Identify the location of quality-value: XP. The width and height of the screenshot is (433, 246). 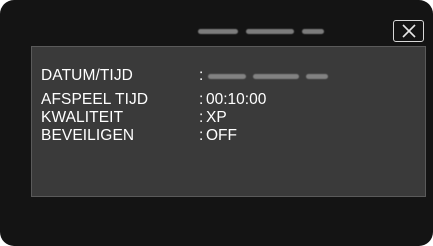
(216, 117).